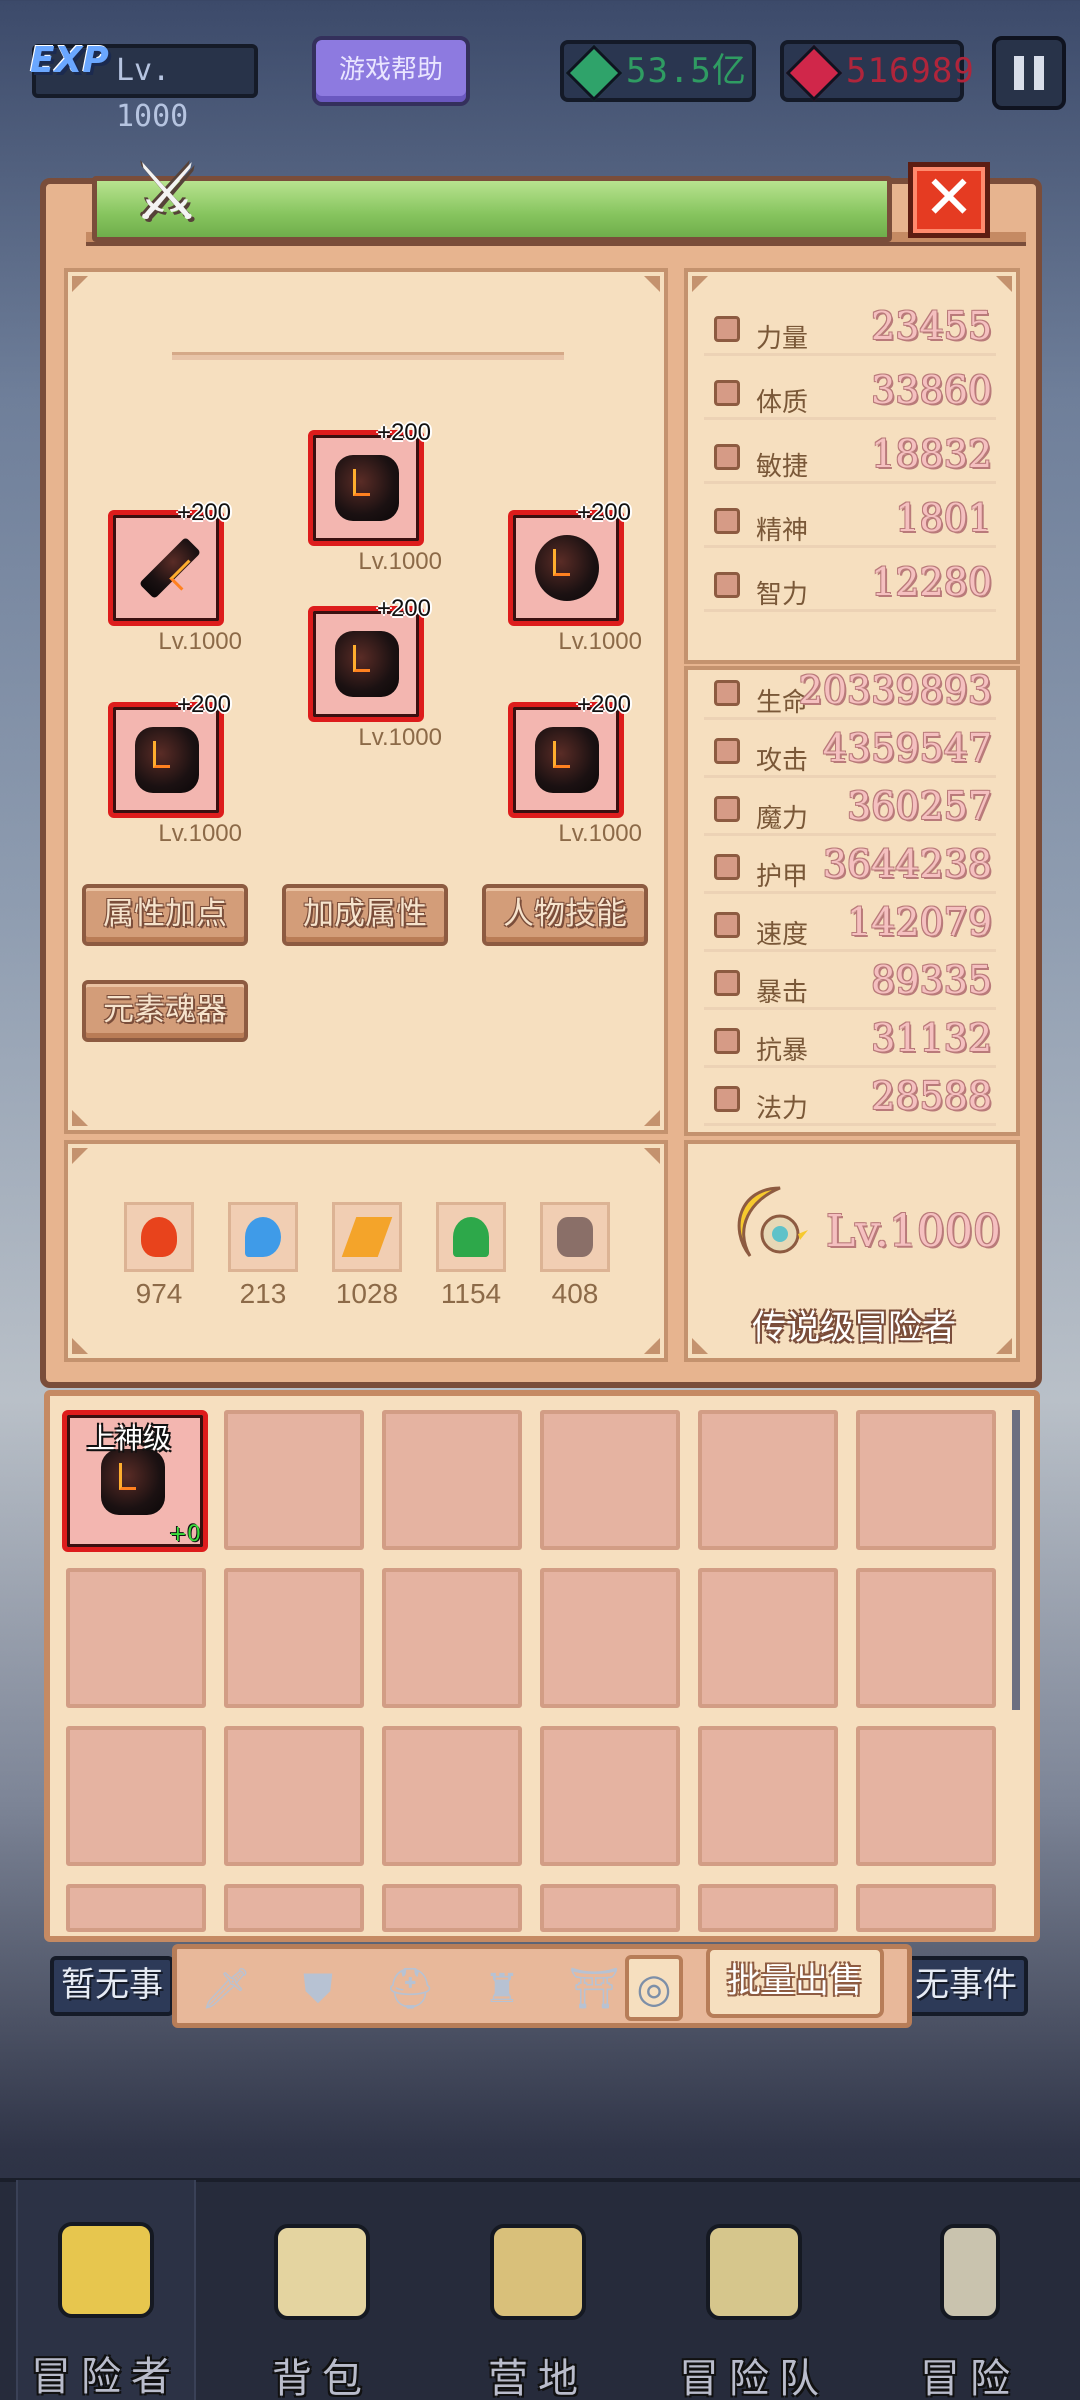 The image size is (1080, 2400). What do you see at coordinates (170, 568) in the screenshot?
I see `sword-icon` at bounding box center [170, 568].